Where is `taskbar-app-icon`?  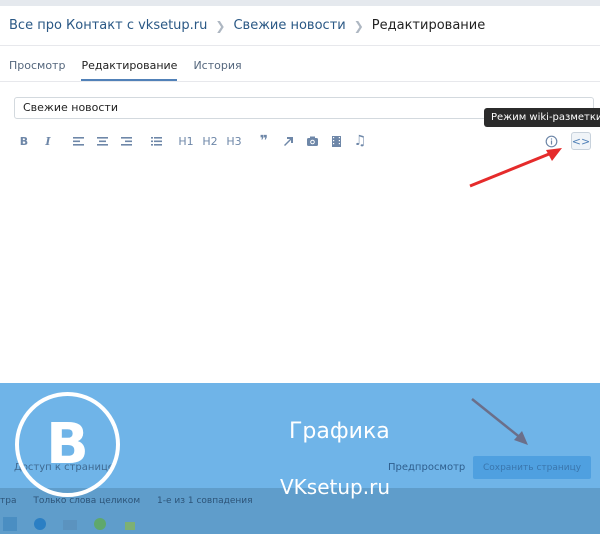 taskbar-app-icon is located at coordinates (10, 524).